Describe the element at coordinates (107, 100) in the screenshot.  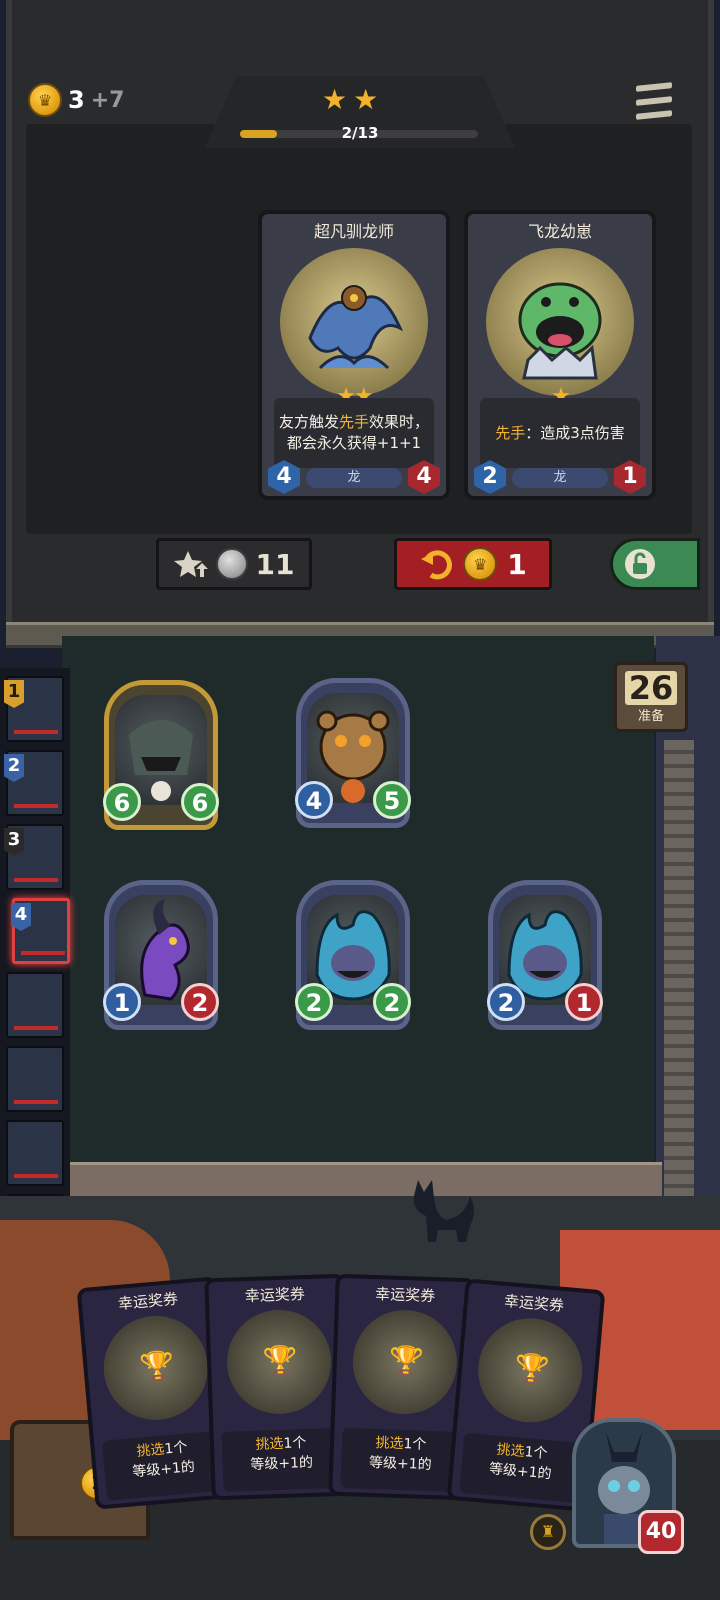
I see `gold-income: +7` at that location.